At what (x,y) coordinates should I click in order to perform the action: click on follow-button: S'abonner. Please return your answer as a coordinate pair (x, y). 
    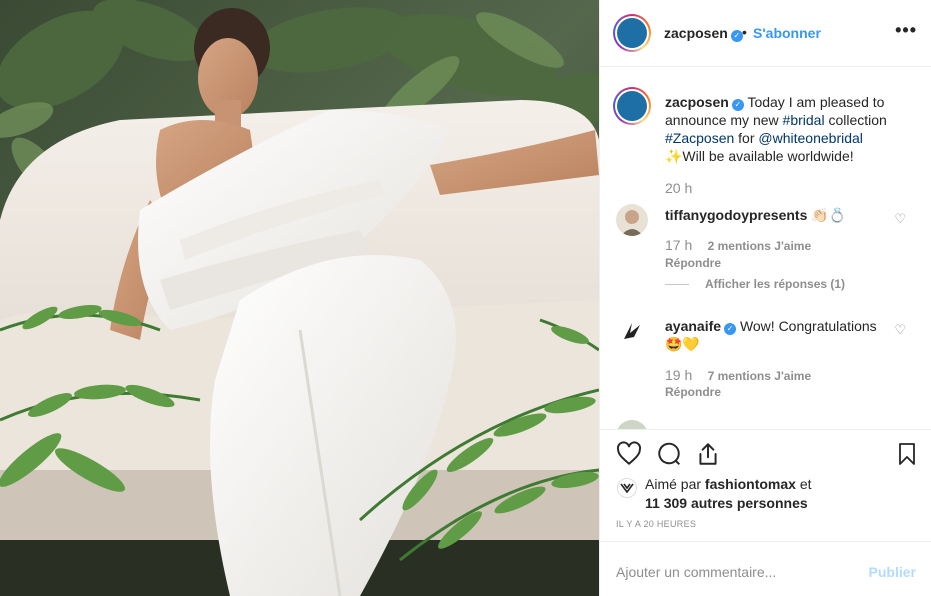
    Looking at the image, I should click on (787, 33).